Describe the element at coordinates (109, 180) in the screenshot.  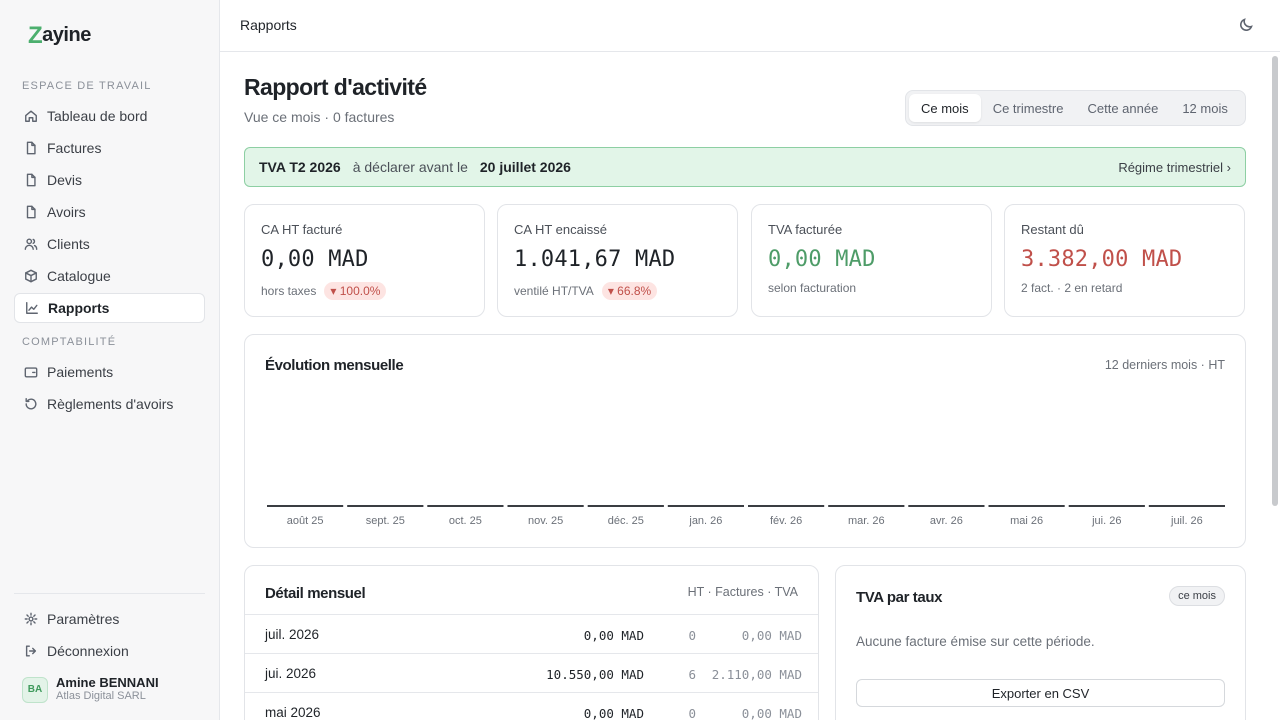
I see `sidebar-item-devis: Devis` at that location.